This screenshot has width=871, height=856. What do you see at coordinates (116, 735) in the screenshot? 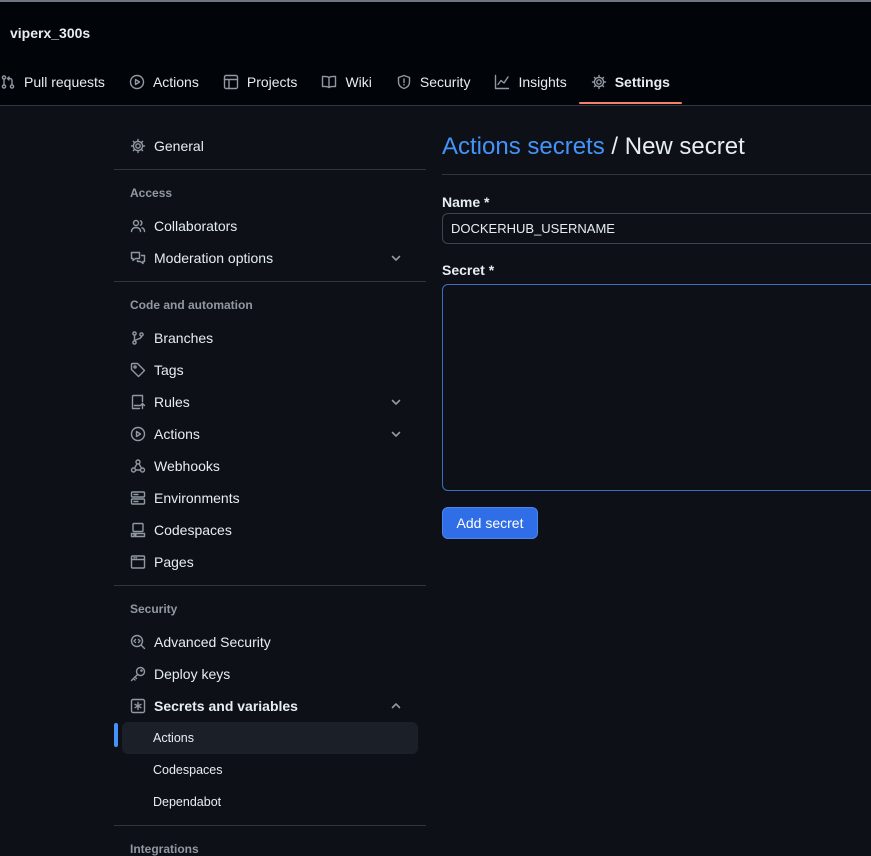
I see `selected-indicator` at bounding box center [116, 735].